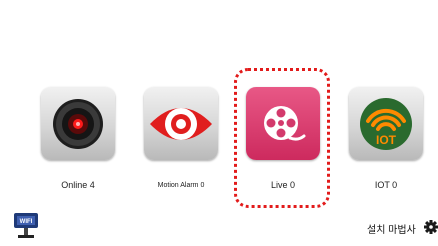 The height and width of the screenshot is (246, 438). I want to click on svg-text: IOT, so click(386, 140).